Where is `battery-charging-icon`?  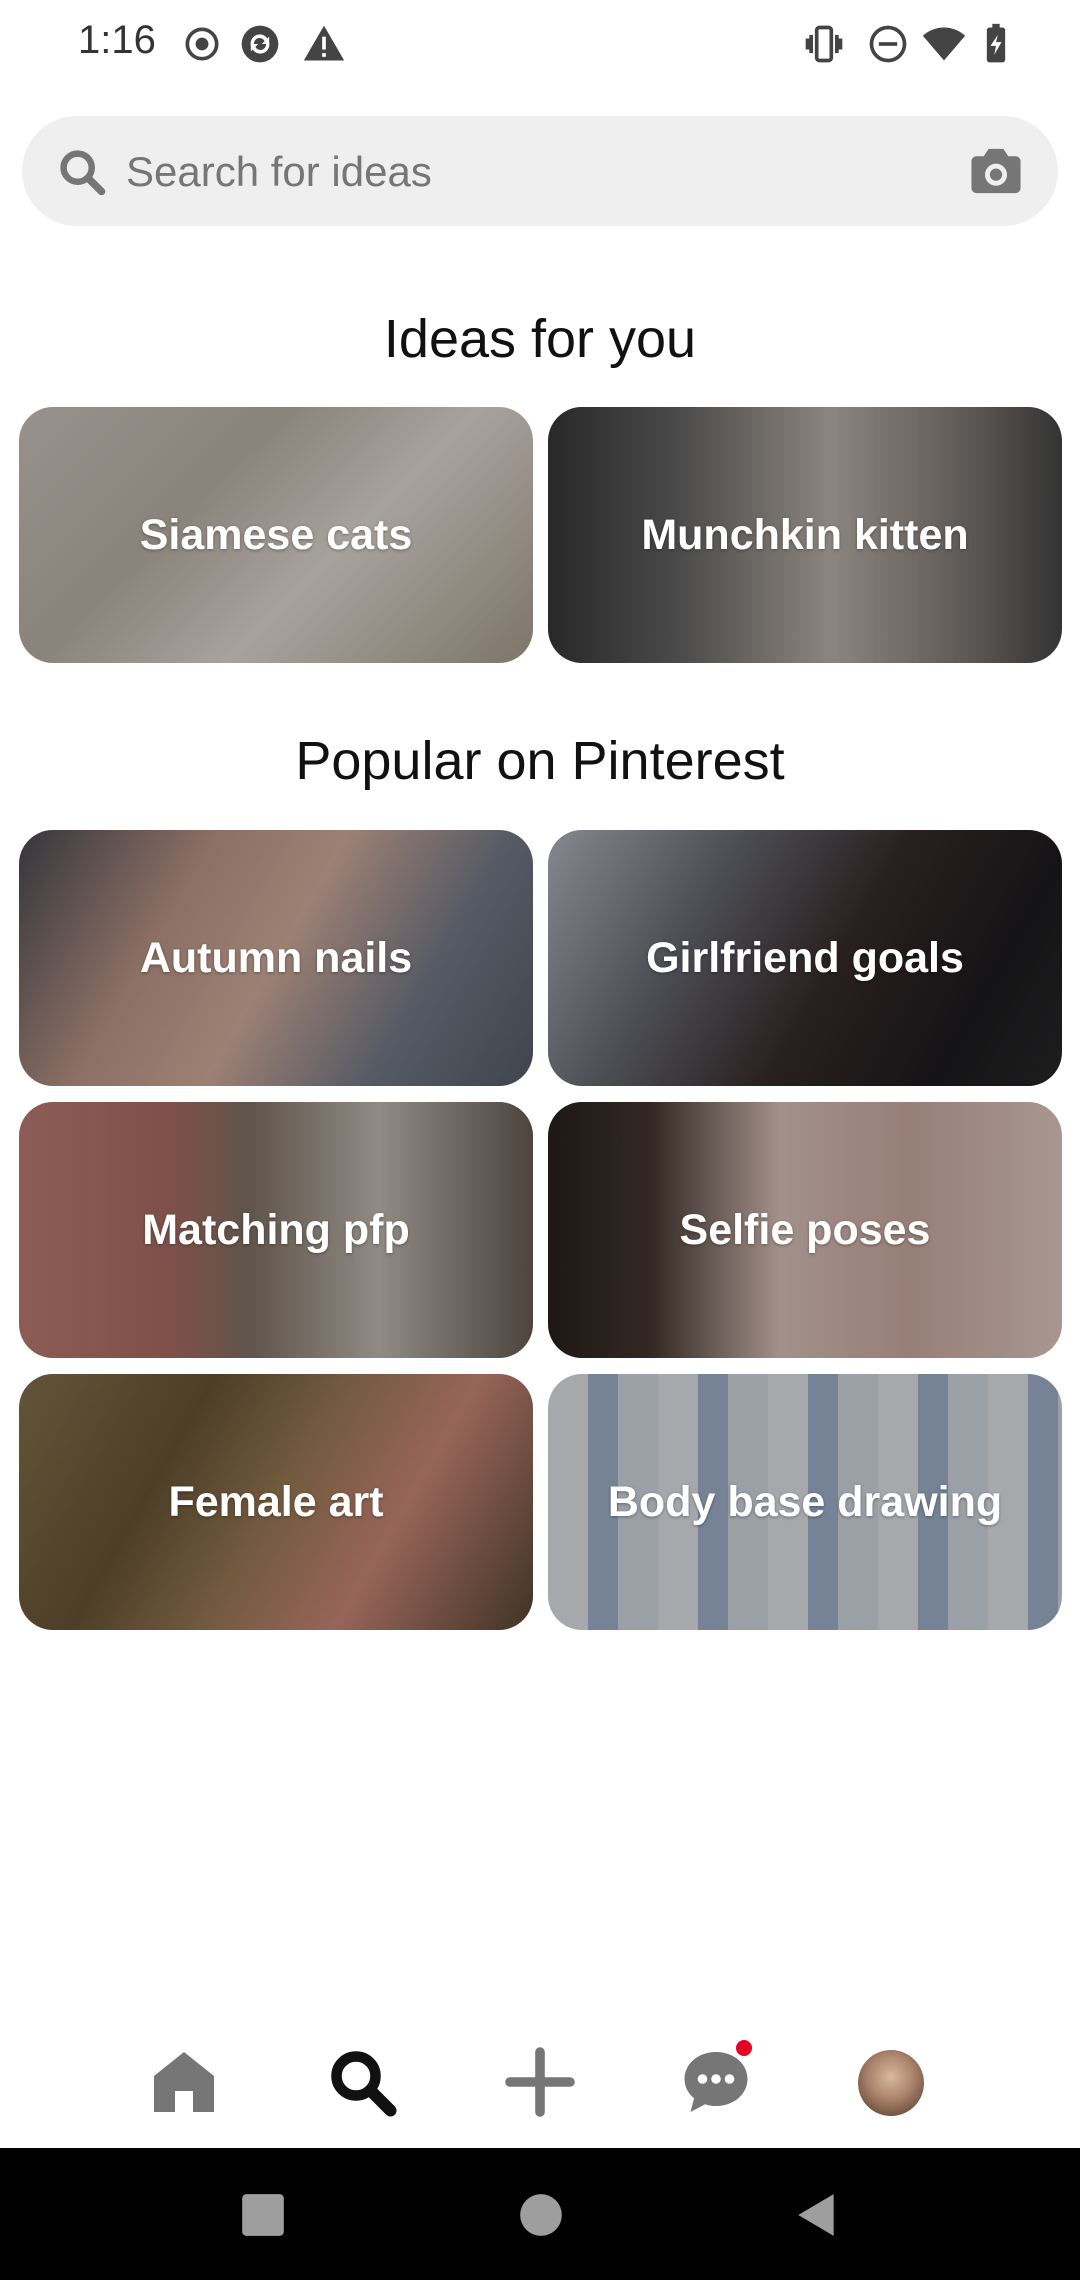
battery-charging-icon is located at coordinates (996, 43).